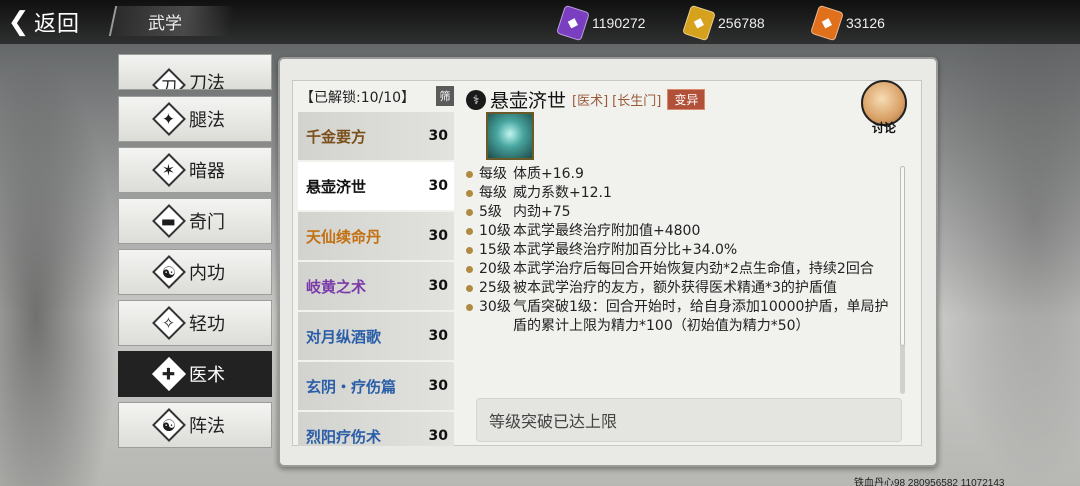 The image size is (1080, 486). What do you see at coordinates (929, 482) in the screenshot?
I see `watermark: 铁血丹心98 280956582 11072143` at bounding box center [929, 482].